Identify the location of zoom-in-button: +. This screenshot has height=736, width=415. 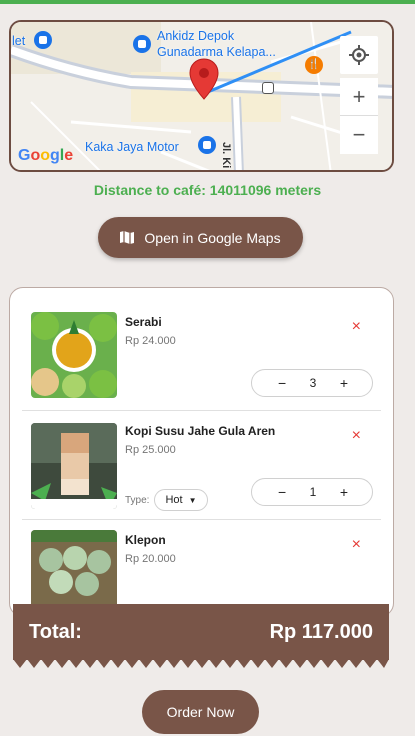
(359, 97).